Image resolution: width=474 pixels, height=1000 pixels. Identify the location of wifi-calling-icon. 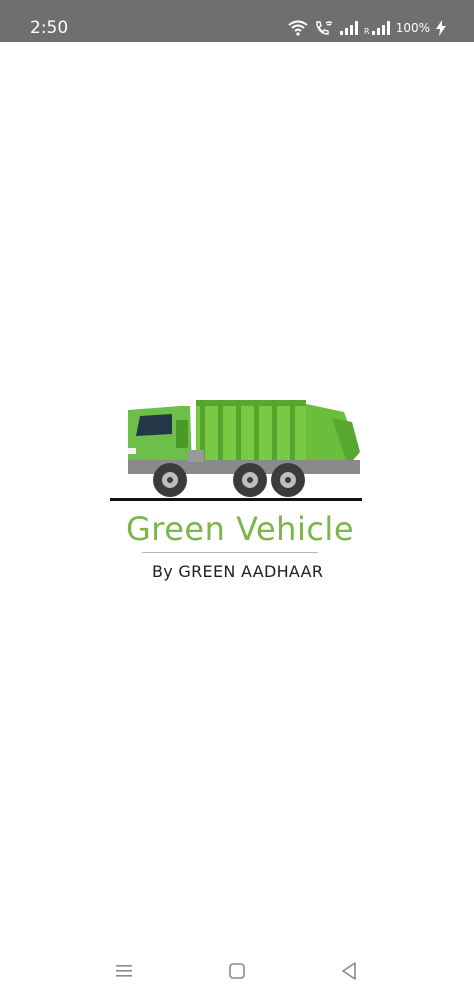
(324, 28).